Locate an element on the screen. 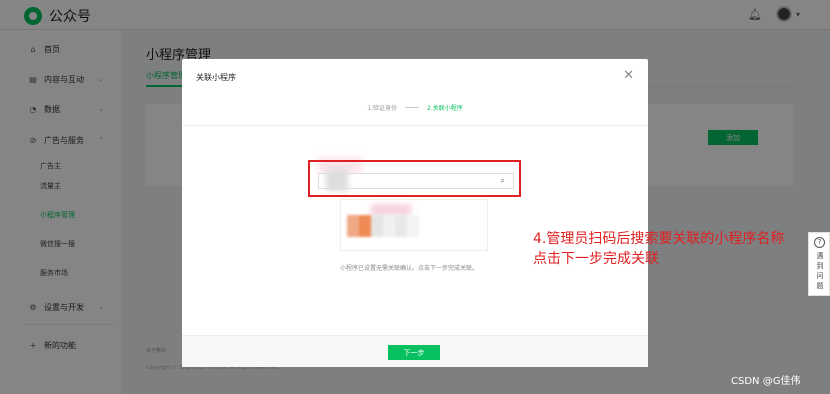  help-floating-button: ? 遇到问题 is located at coordinates (819, 264).